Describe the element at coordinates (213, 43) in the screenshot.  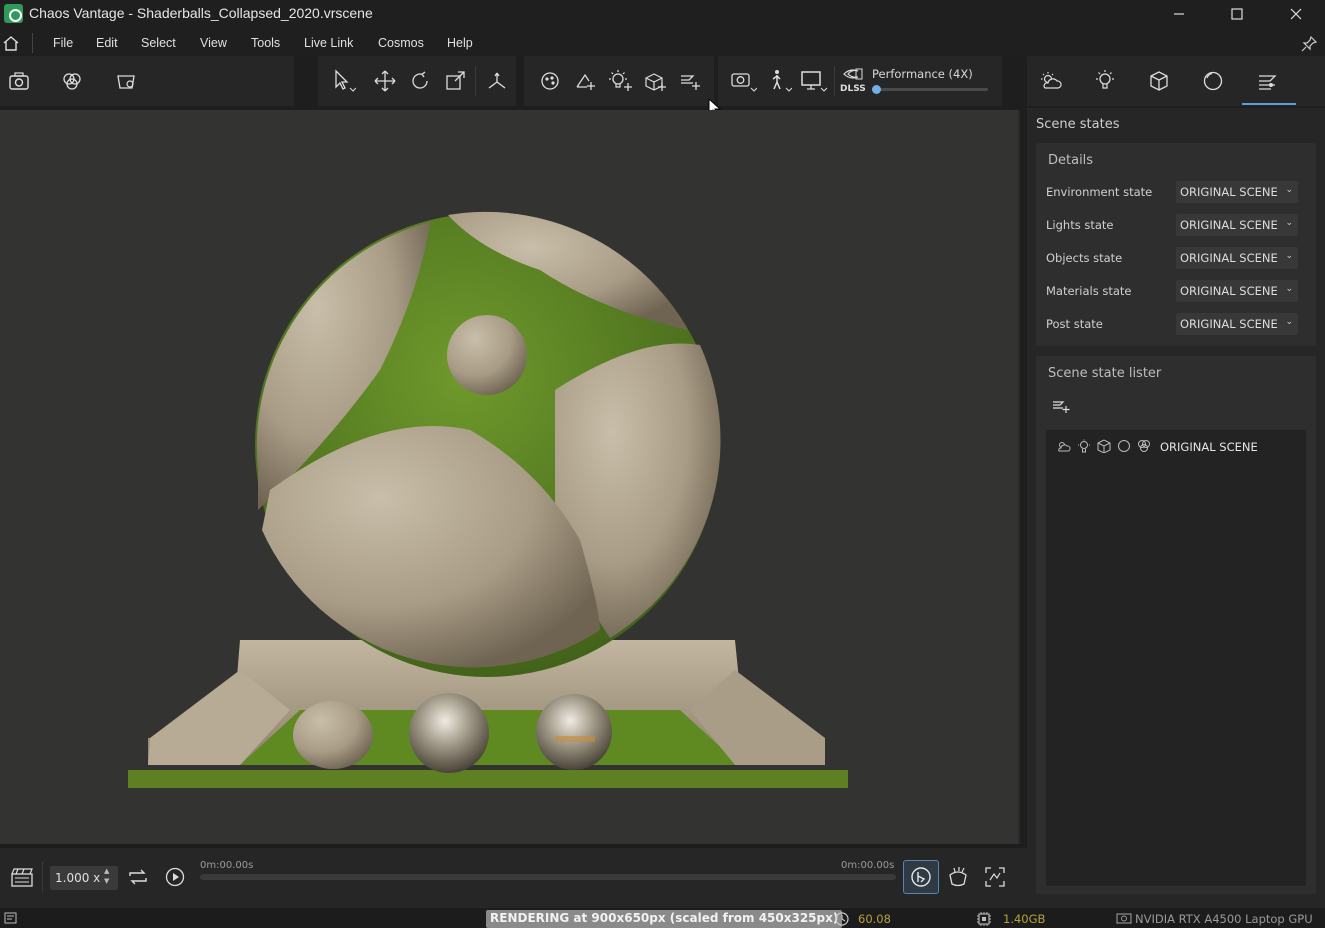
I see `menu-view: View` at that location.